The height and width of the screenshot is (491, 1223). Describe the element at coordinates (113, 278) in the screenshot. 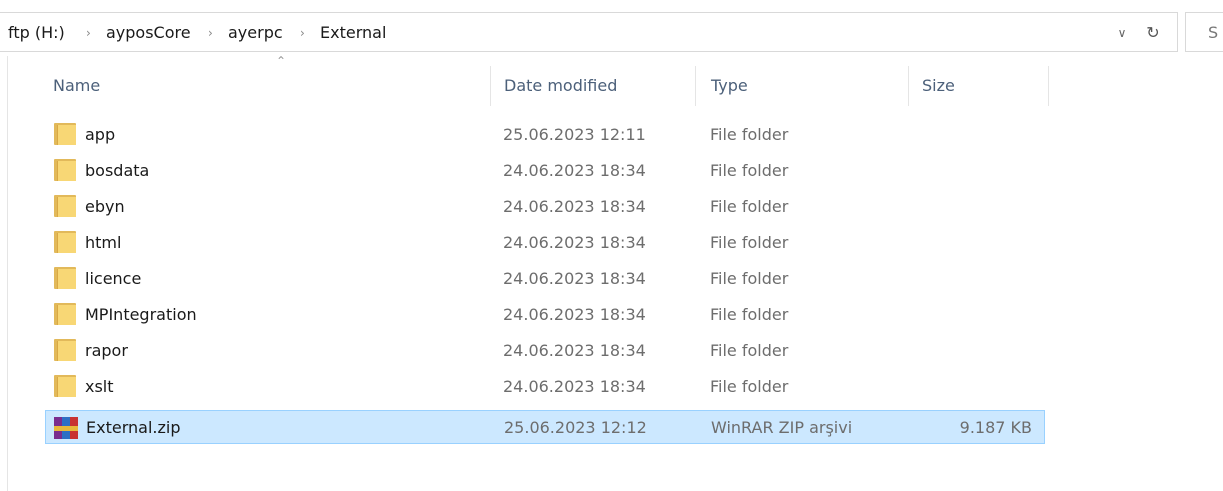

I see `file-name: licence` at that location.